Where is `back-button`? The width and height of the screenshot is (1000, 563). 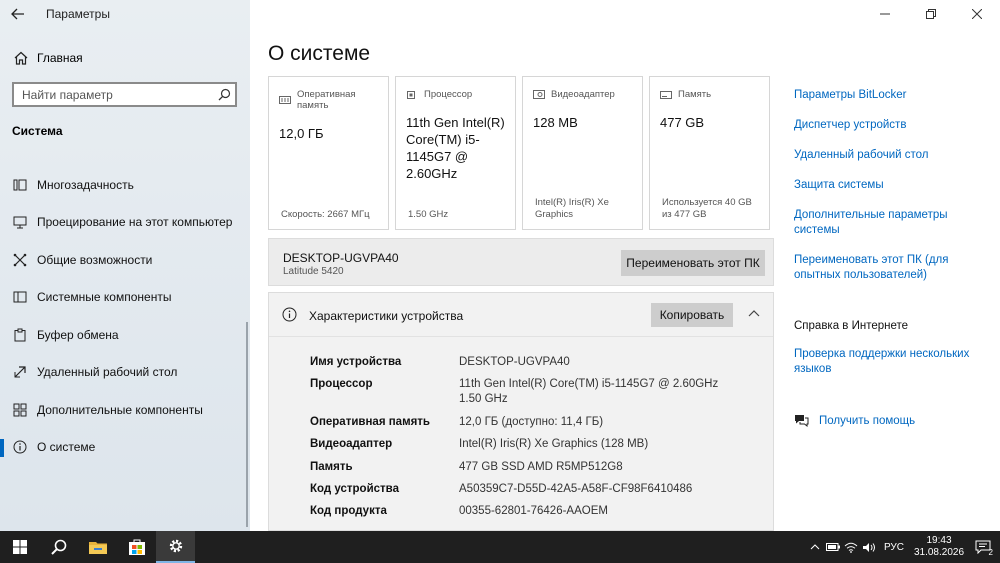
back-button is located at coordinates (18, 14).